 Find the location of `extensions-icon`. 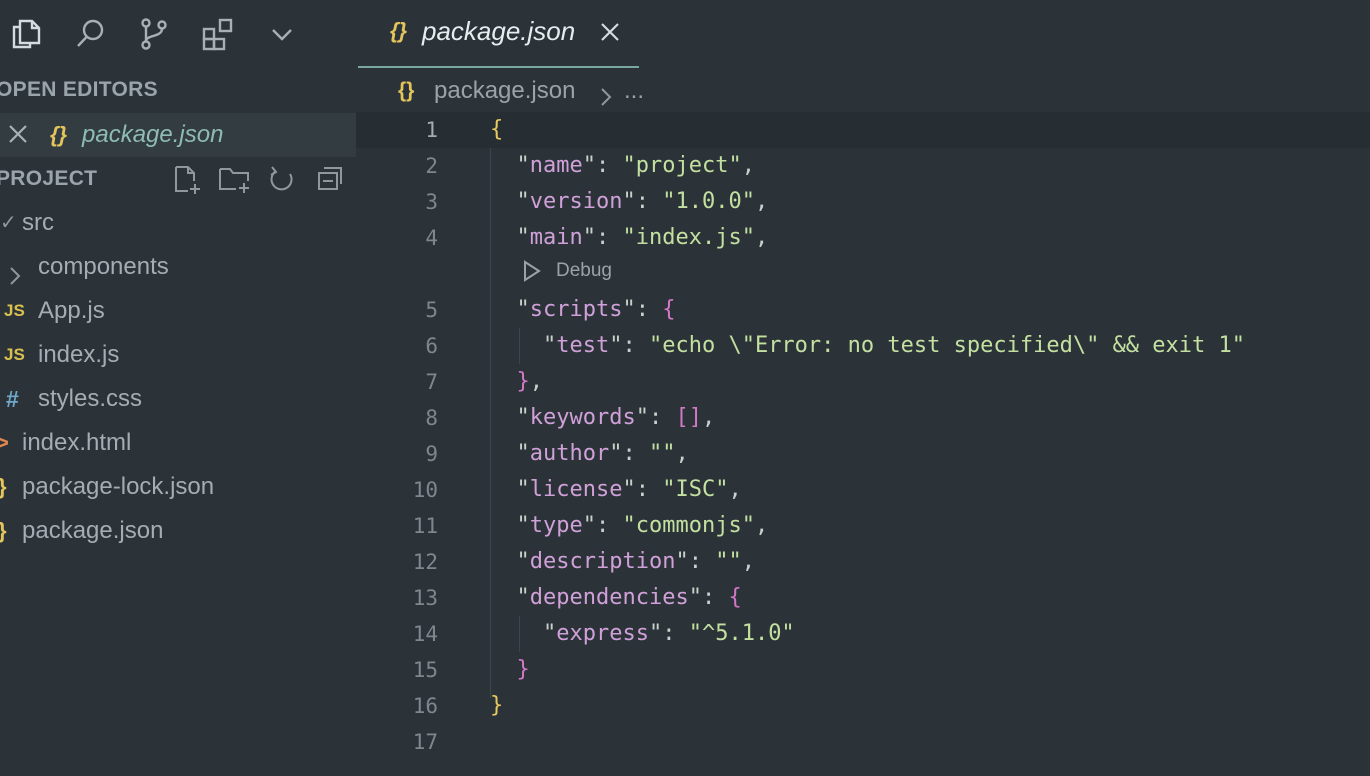

extensions-icon is located at coordinates (218, 34).